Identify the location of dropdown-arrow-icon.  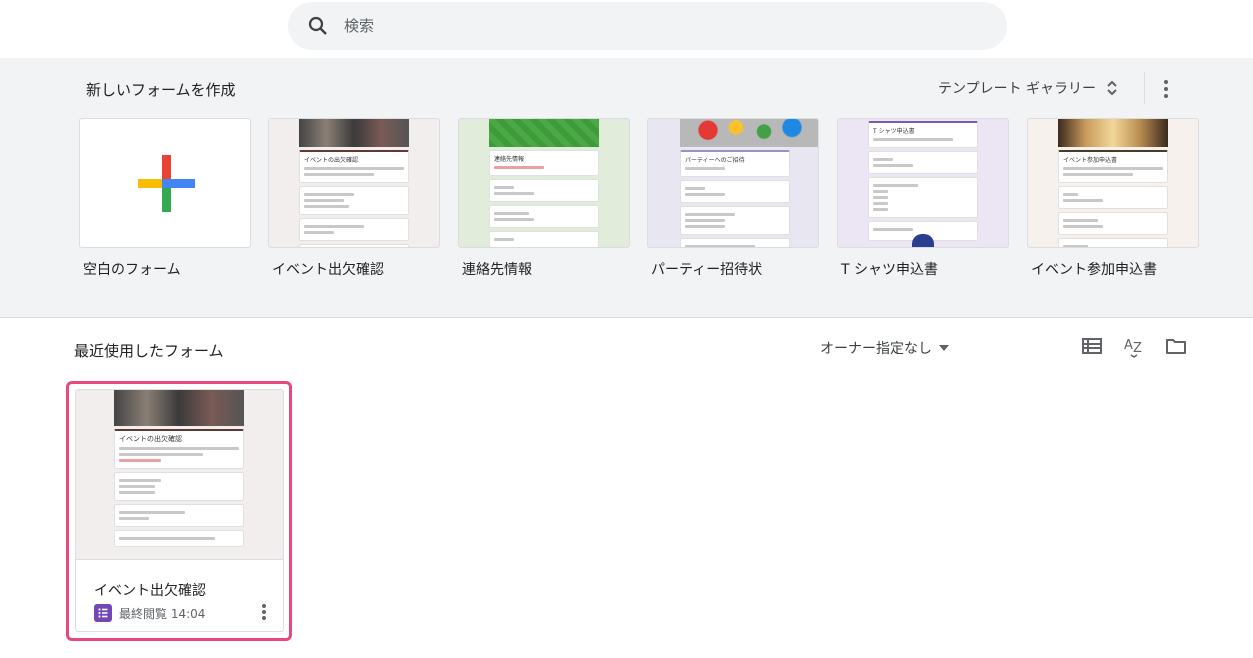
(944, 348).